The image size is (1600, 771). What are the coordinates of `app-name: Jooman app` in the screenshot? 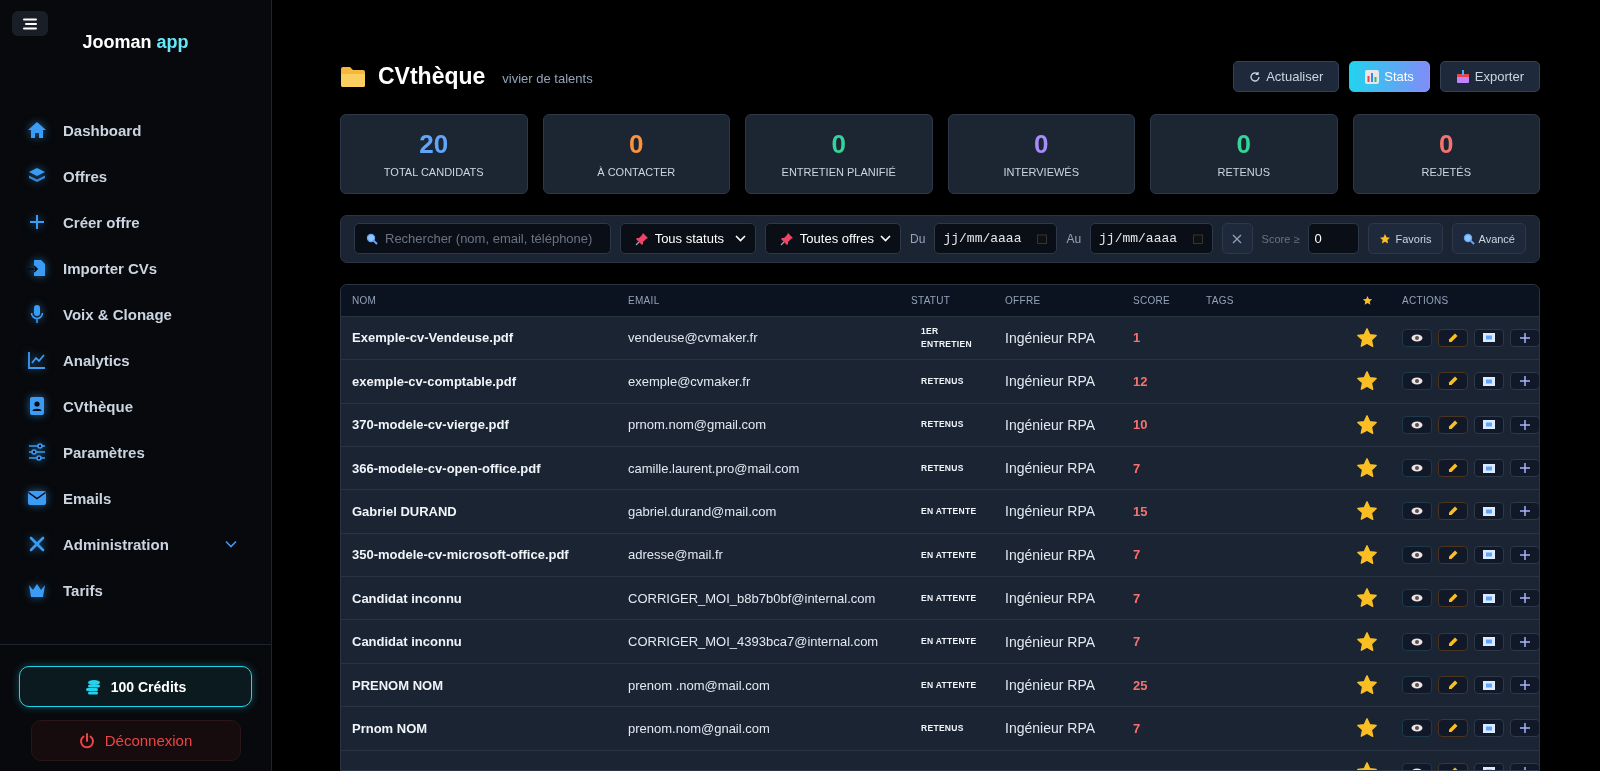 It's located at (135, 42).